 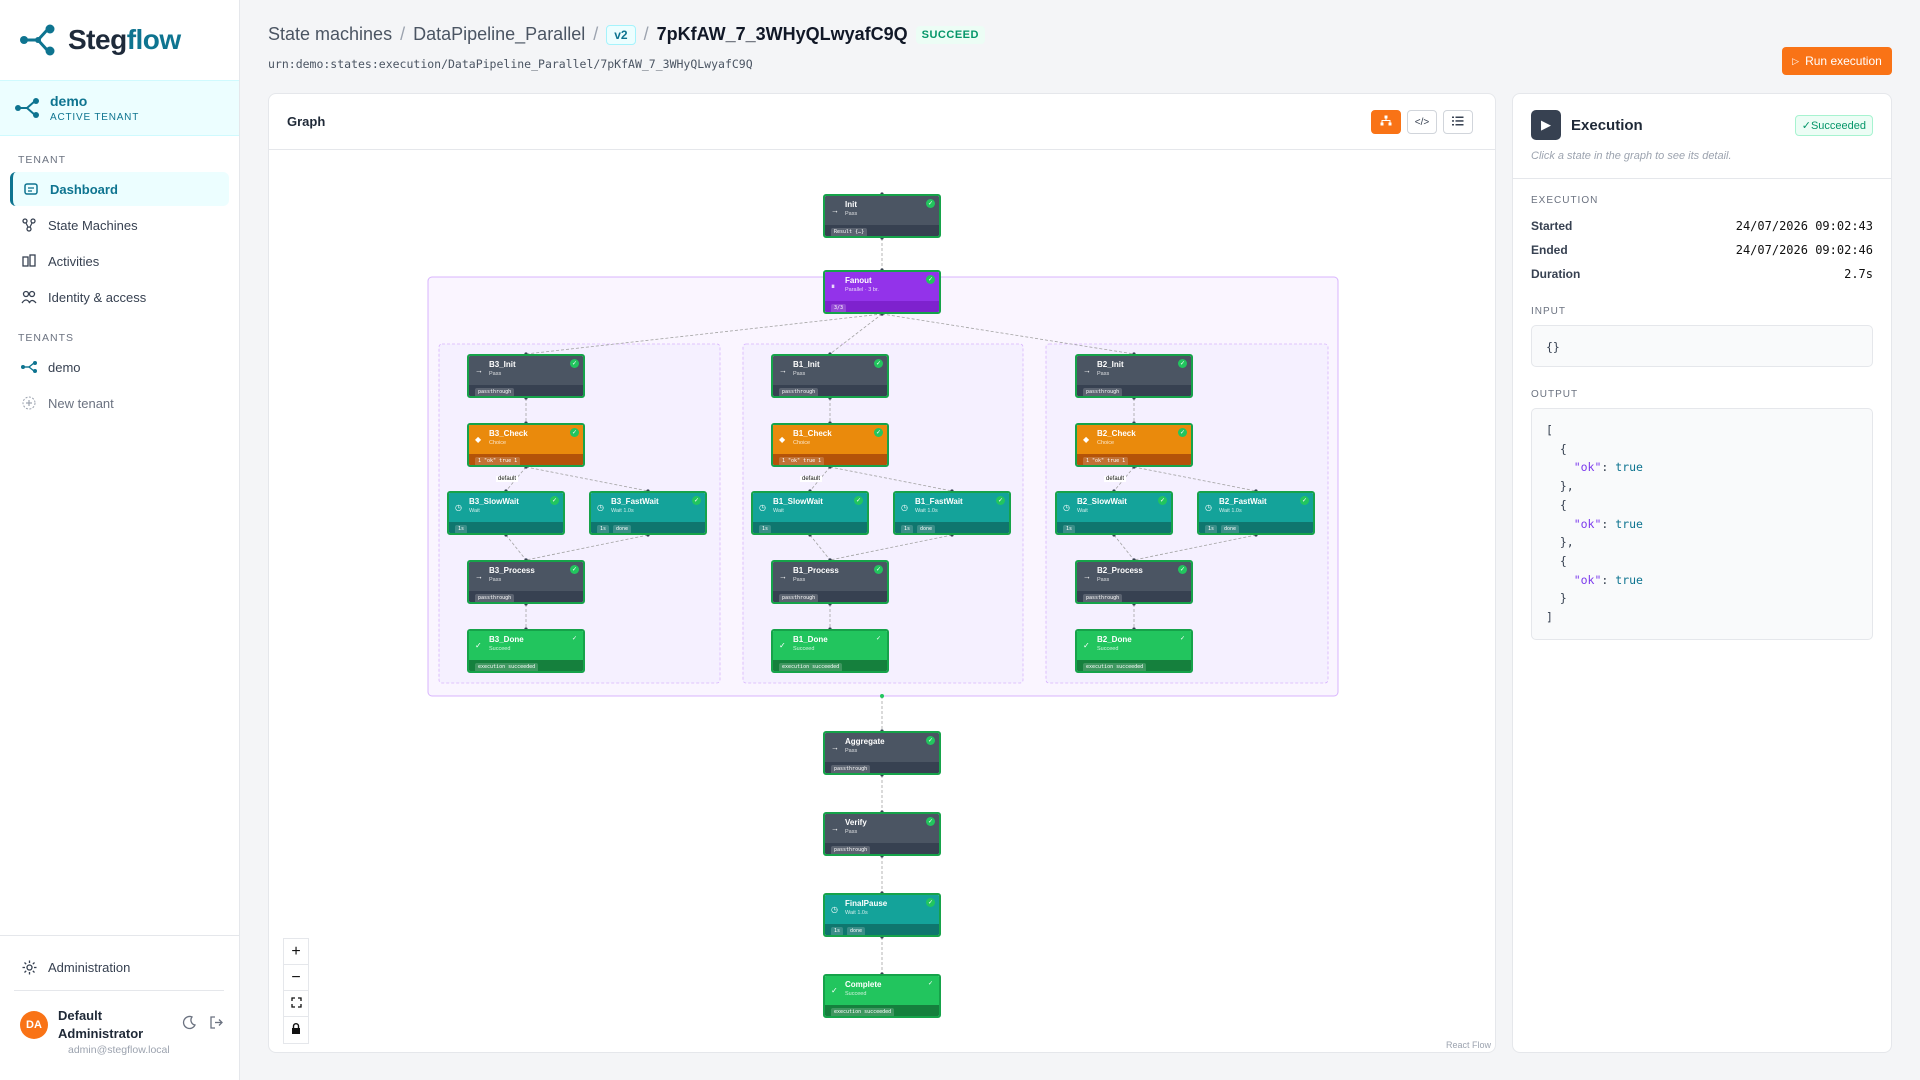 What do you see at coordinates (810, 513) in the screenshot?
I see `state-node-b1-slowwait: ◷ B1_SlowWait Wait ✓ 1s` at bounding box center [810, 513].